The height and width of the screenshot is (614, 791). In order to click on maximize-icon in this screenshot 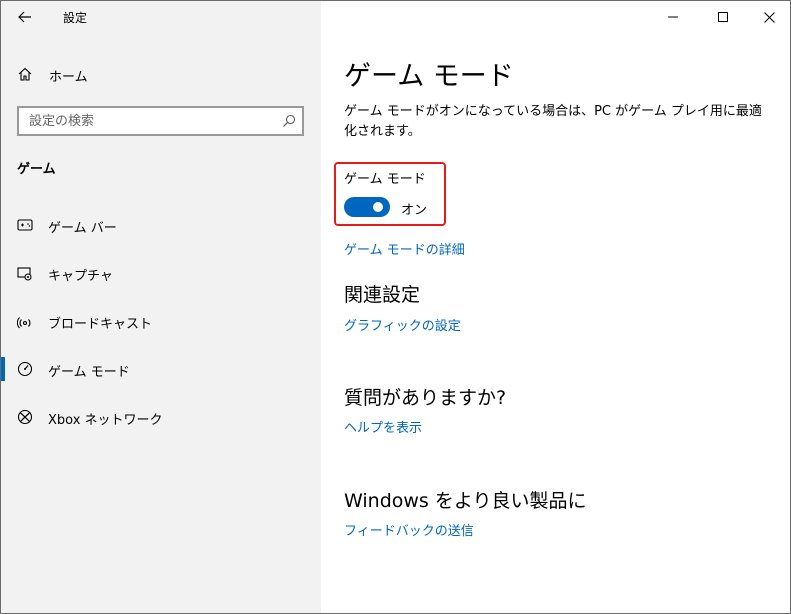, I will do `click(723, 17)`.